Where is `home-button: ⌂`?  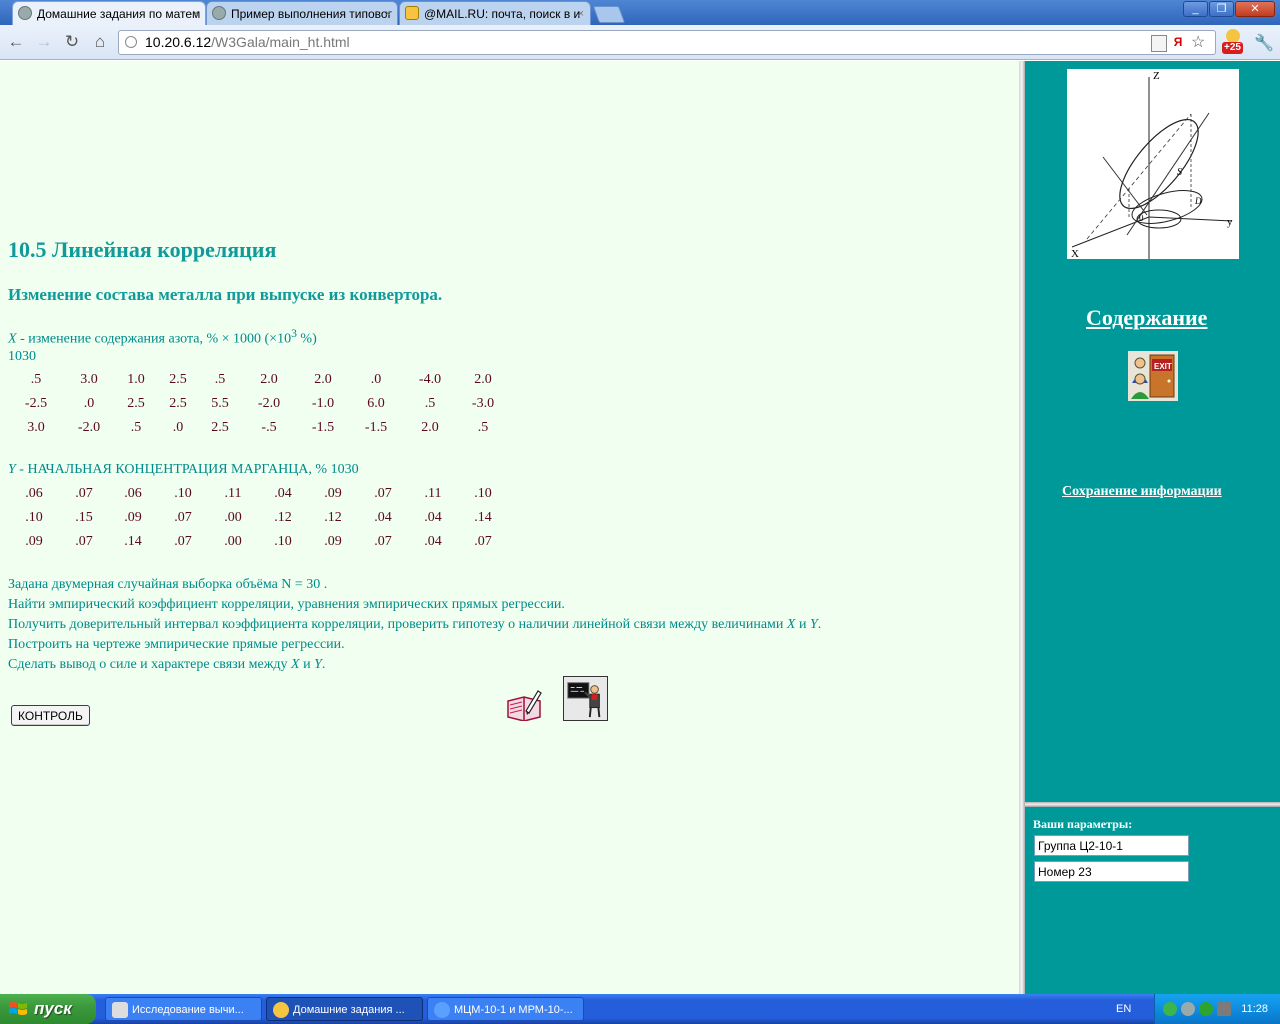
home-button: ⌂ is located at coordinates (100, 42).